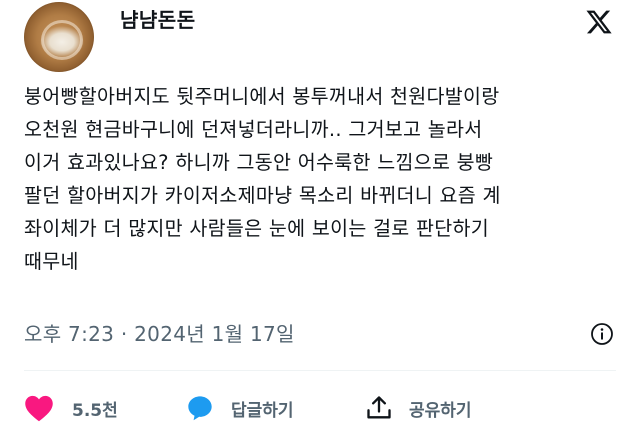  I want to click on tweet-timestamp: 오후 7:23 · 2024년 1월 17일, so click(159, 332).